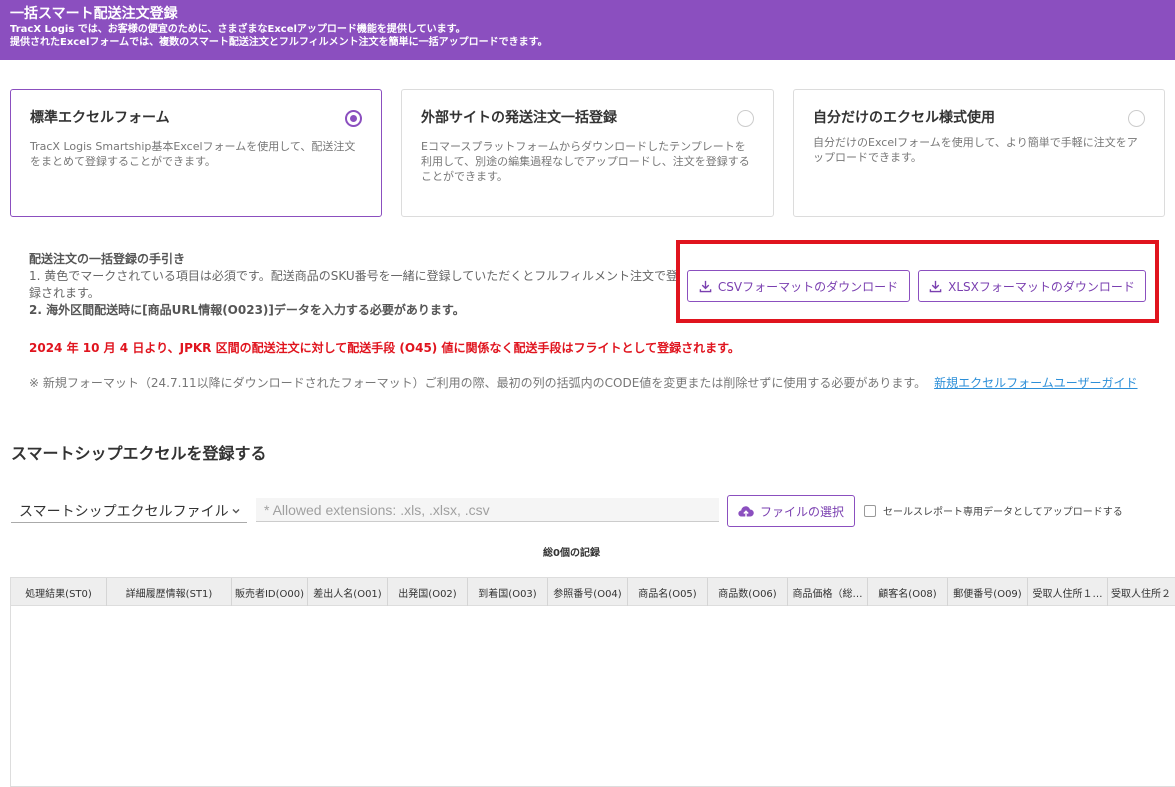 The width and height of the screenshot is (1175, 787). I want to click on page-title: 一括スマート配送注文登録, so click(94, 14).